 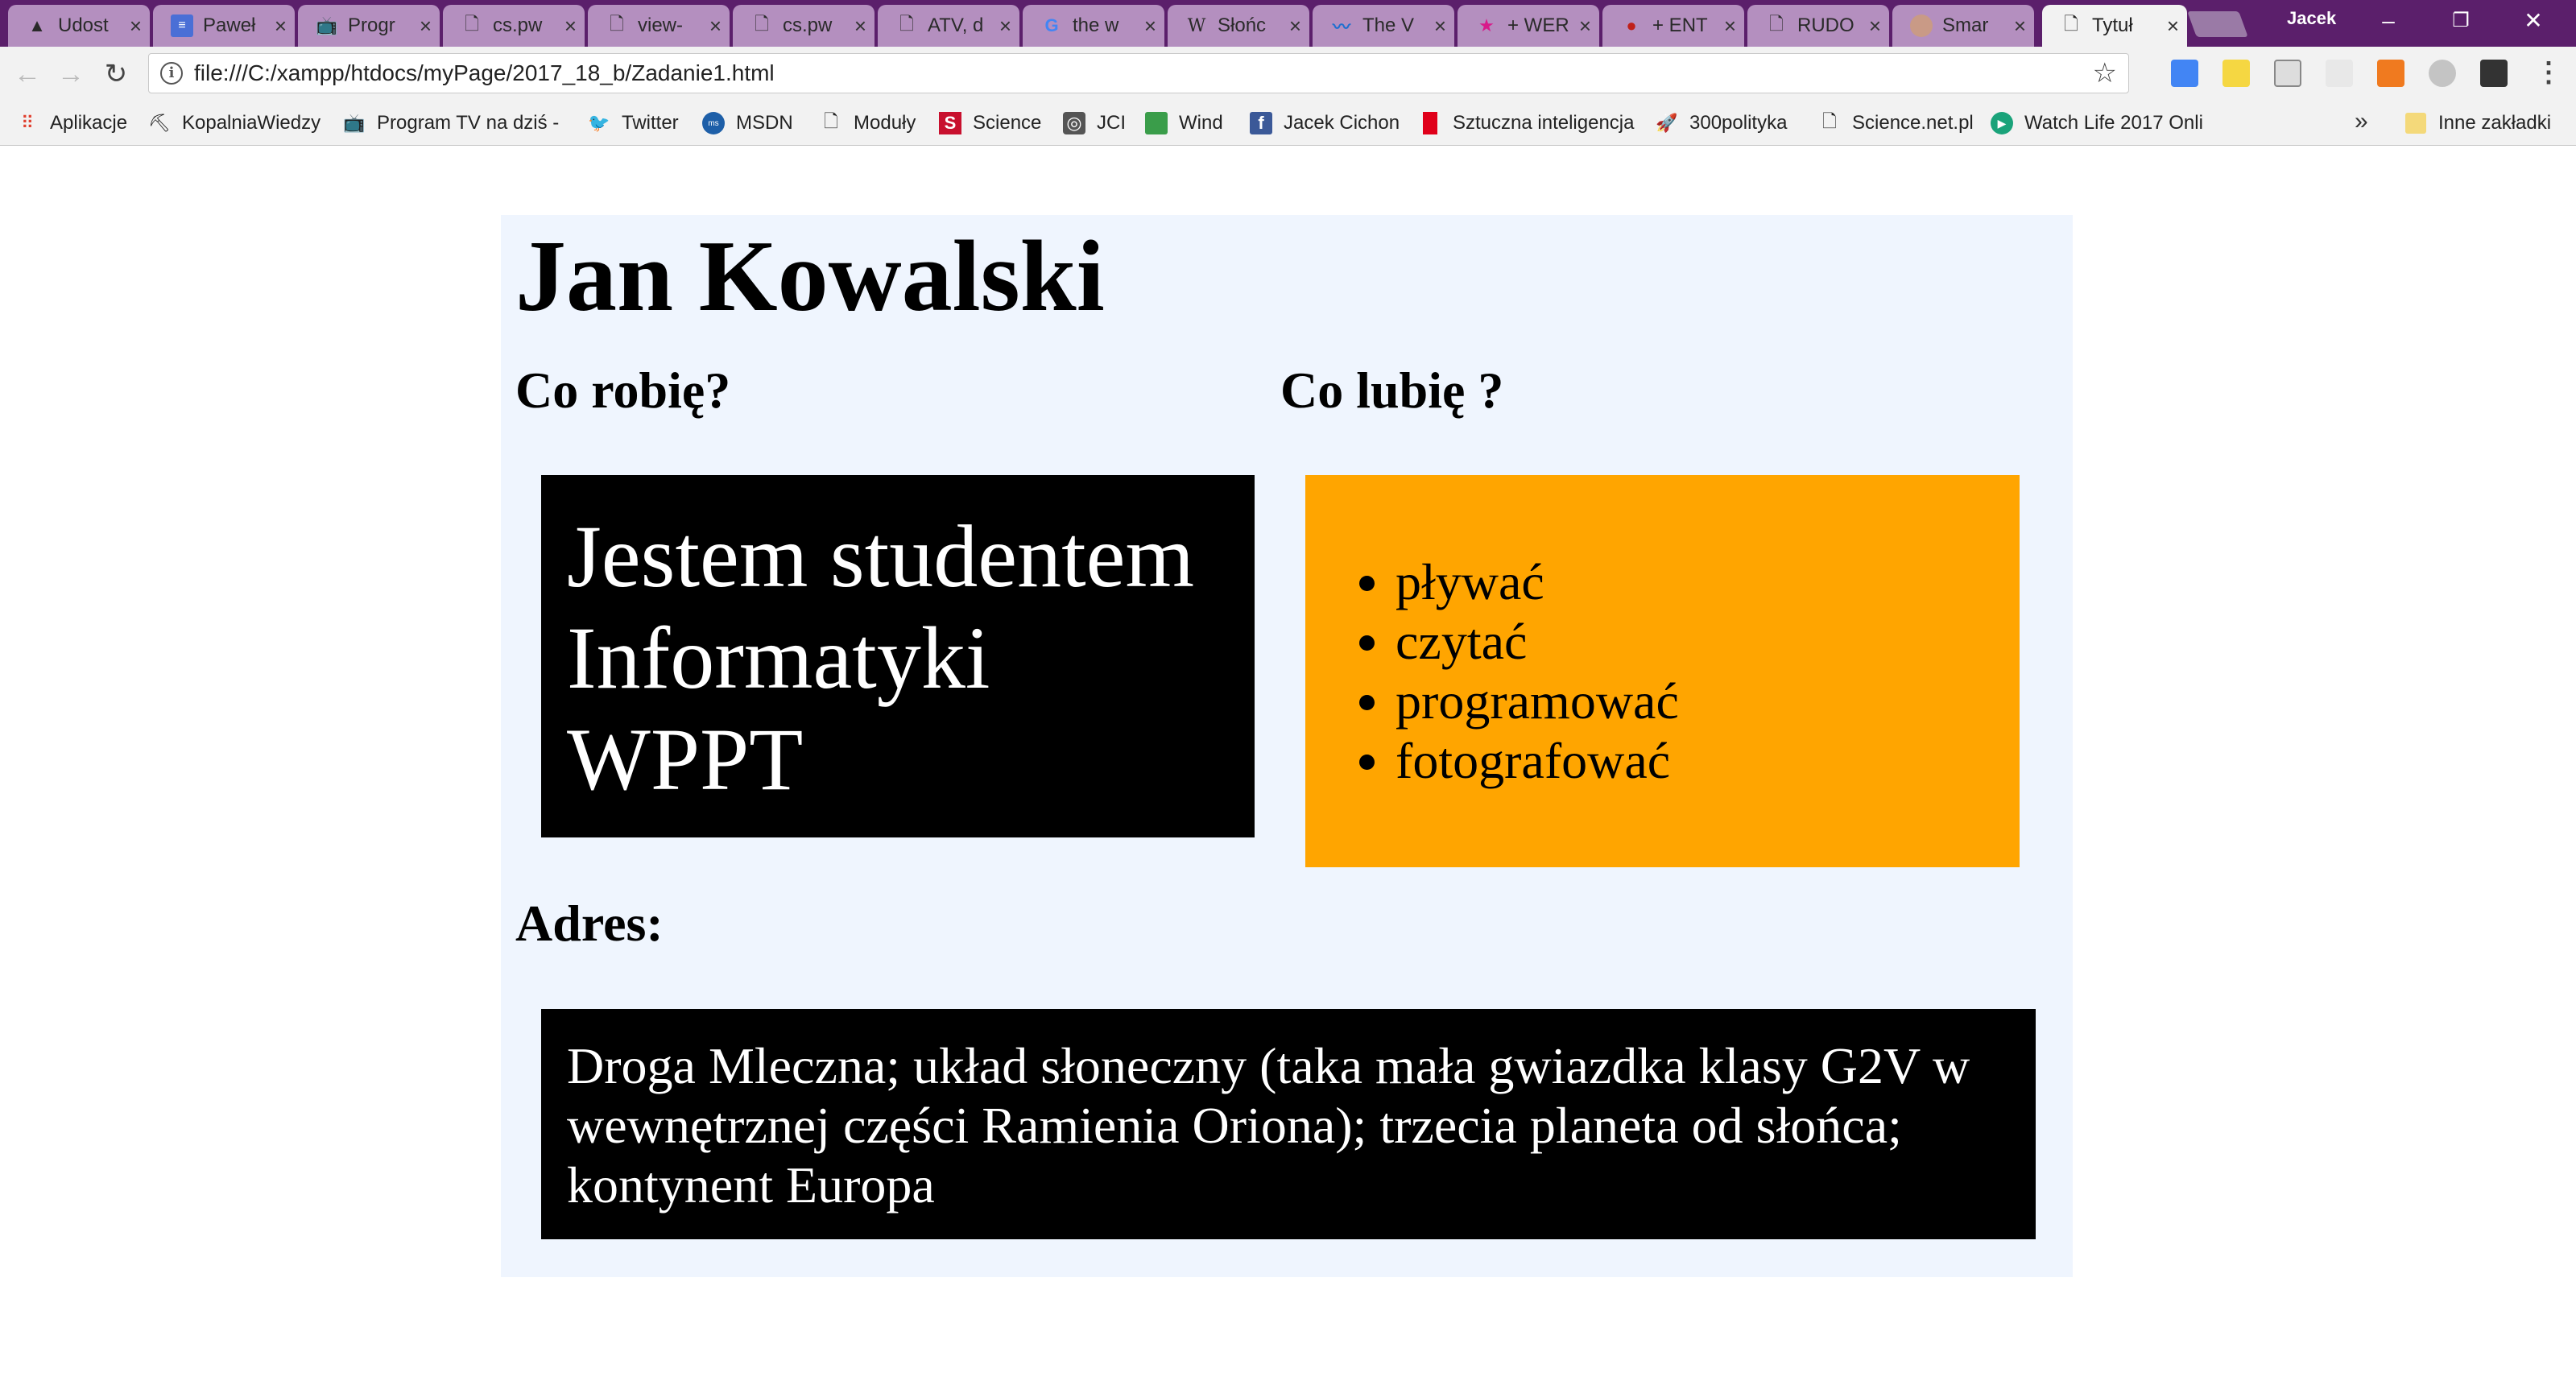 I want to click on dots-extension-icon, so click(x=2494, y=73).